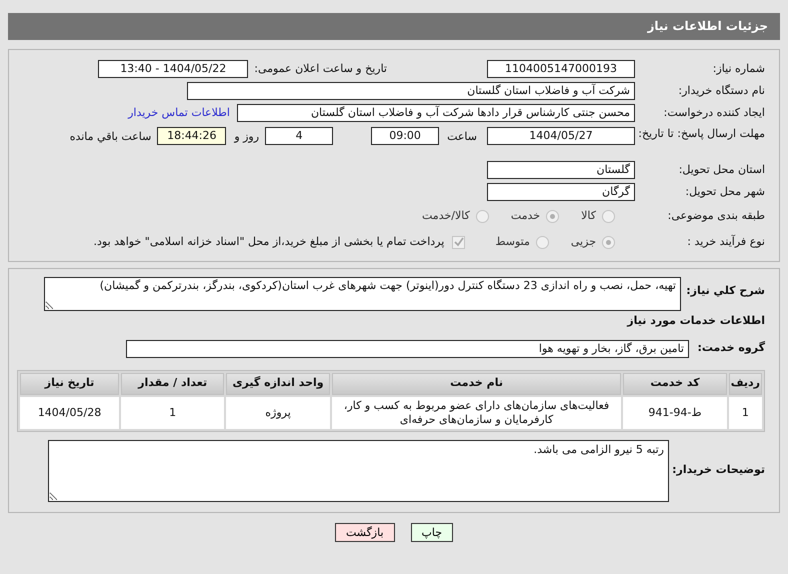 This screenshot has height=574, width=788. Describe the element at coordinates (432, 532) in the screenshot. I see `print-button: چاپ` at that location.